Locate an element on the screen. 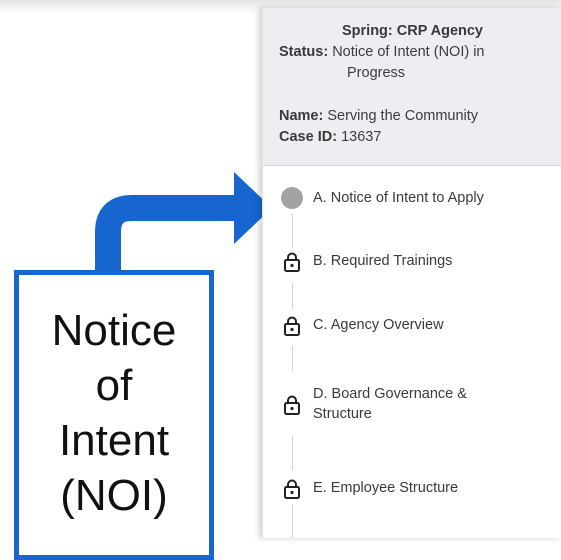 This screenshot has height=560, width=561. step-label-line: D. Board Governance & is located at coordinates (390, 394).